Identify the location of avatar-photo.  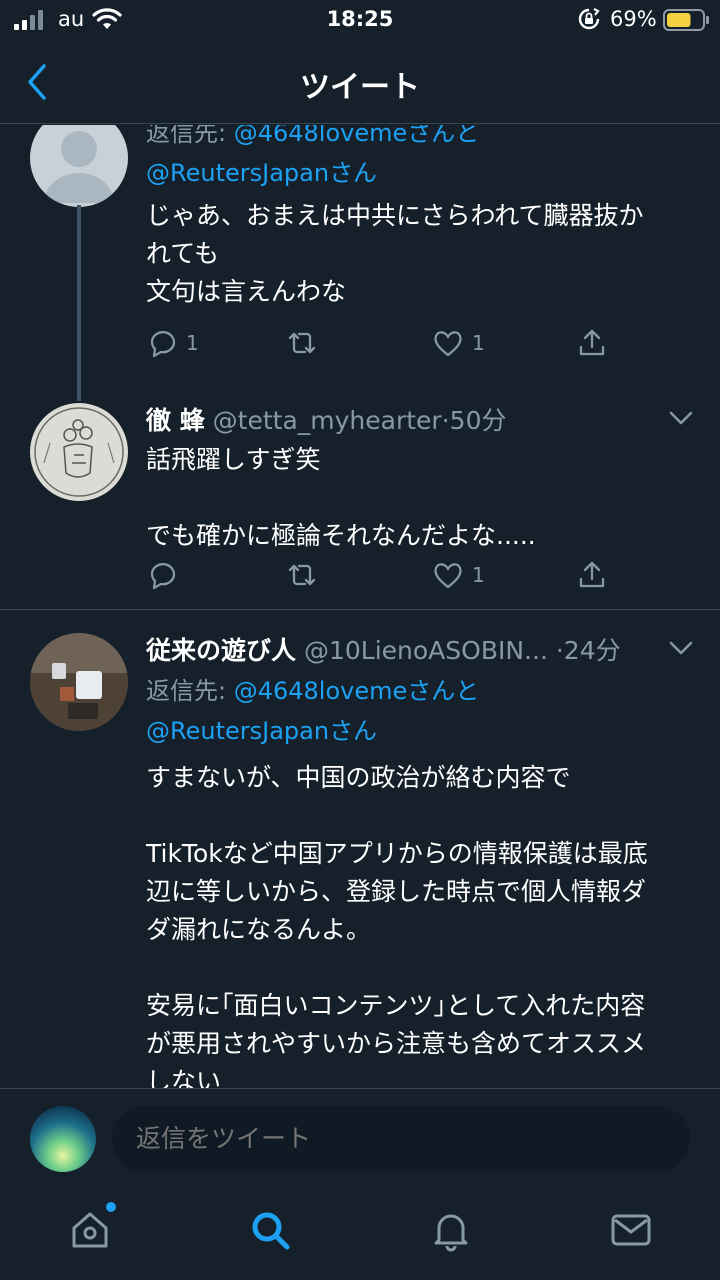
(79, 682).